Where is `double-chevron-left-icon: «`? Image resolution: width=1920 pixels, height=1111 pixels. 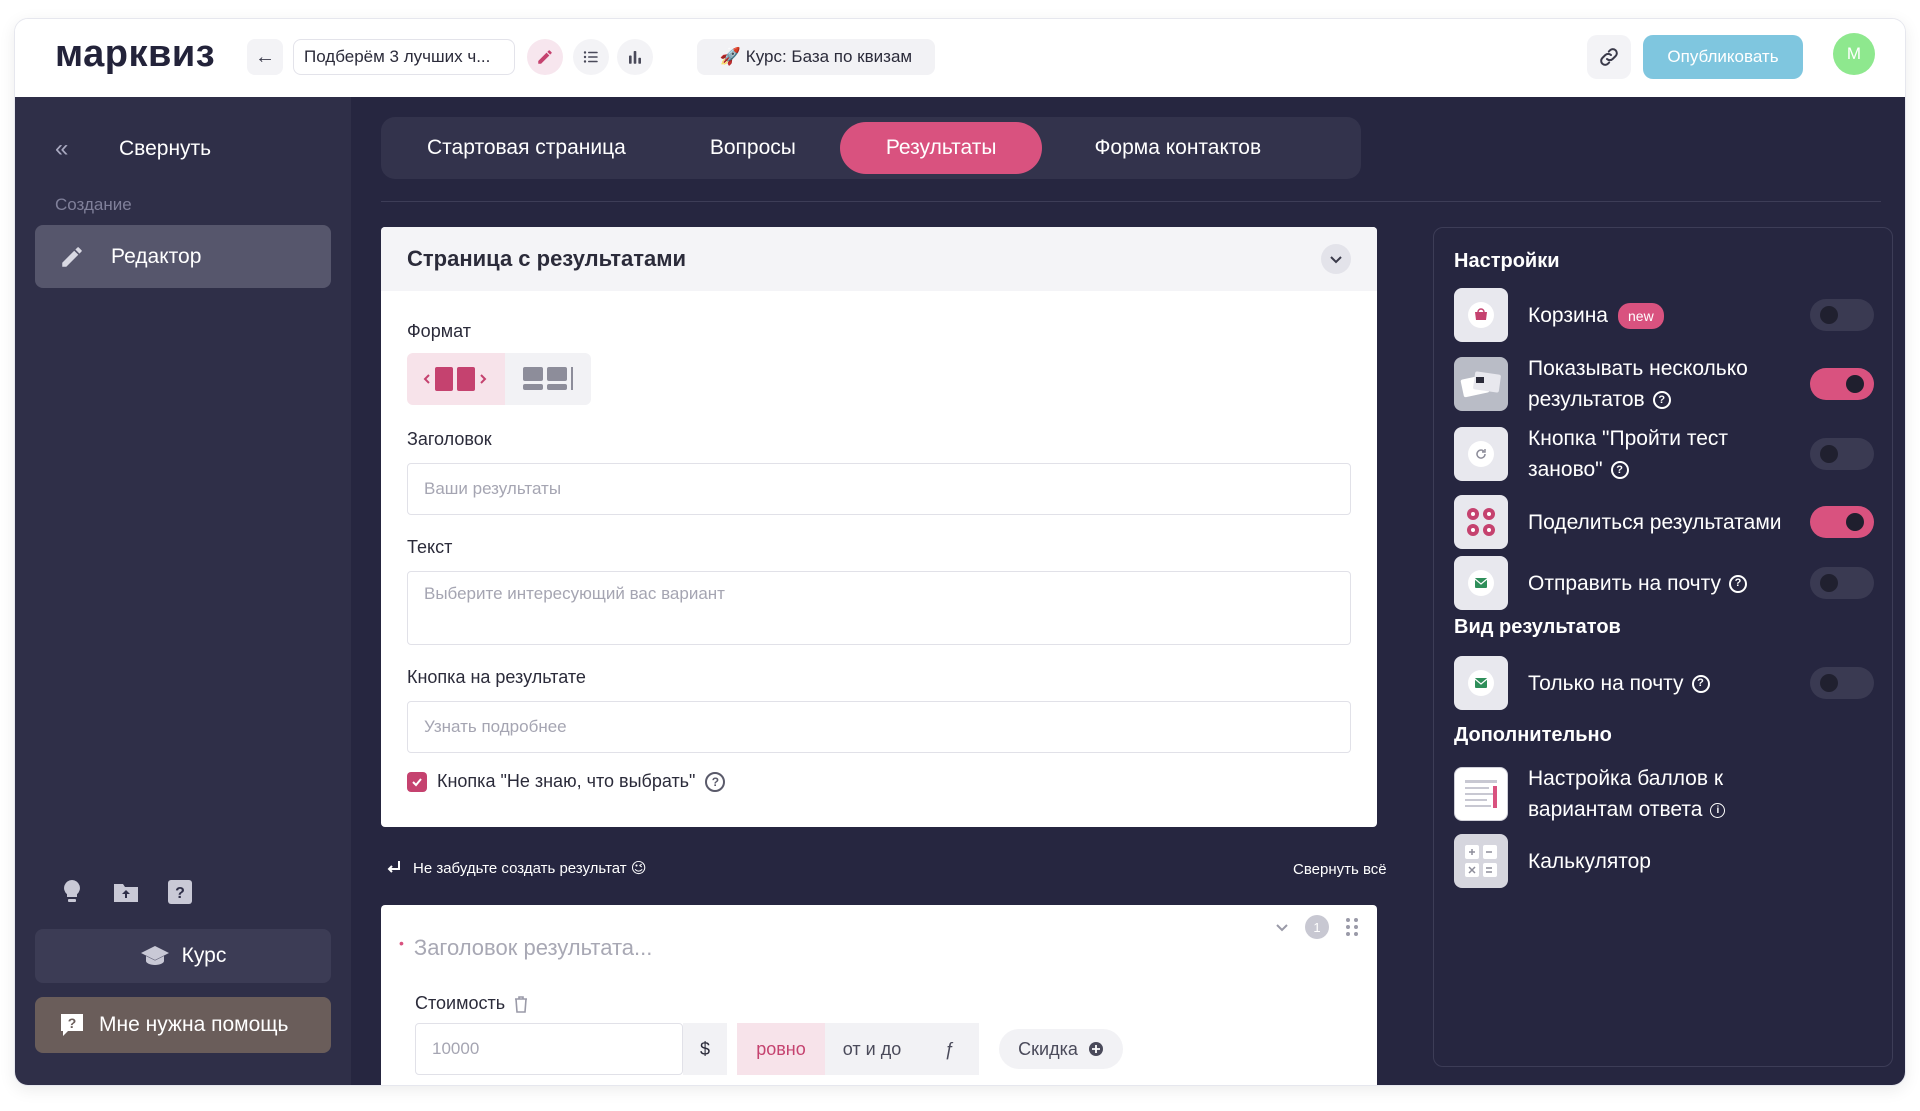 double-chevron-left-icon: « is located at coordinates (62, 148).